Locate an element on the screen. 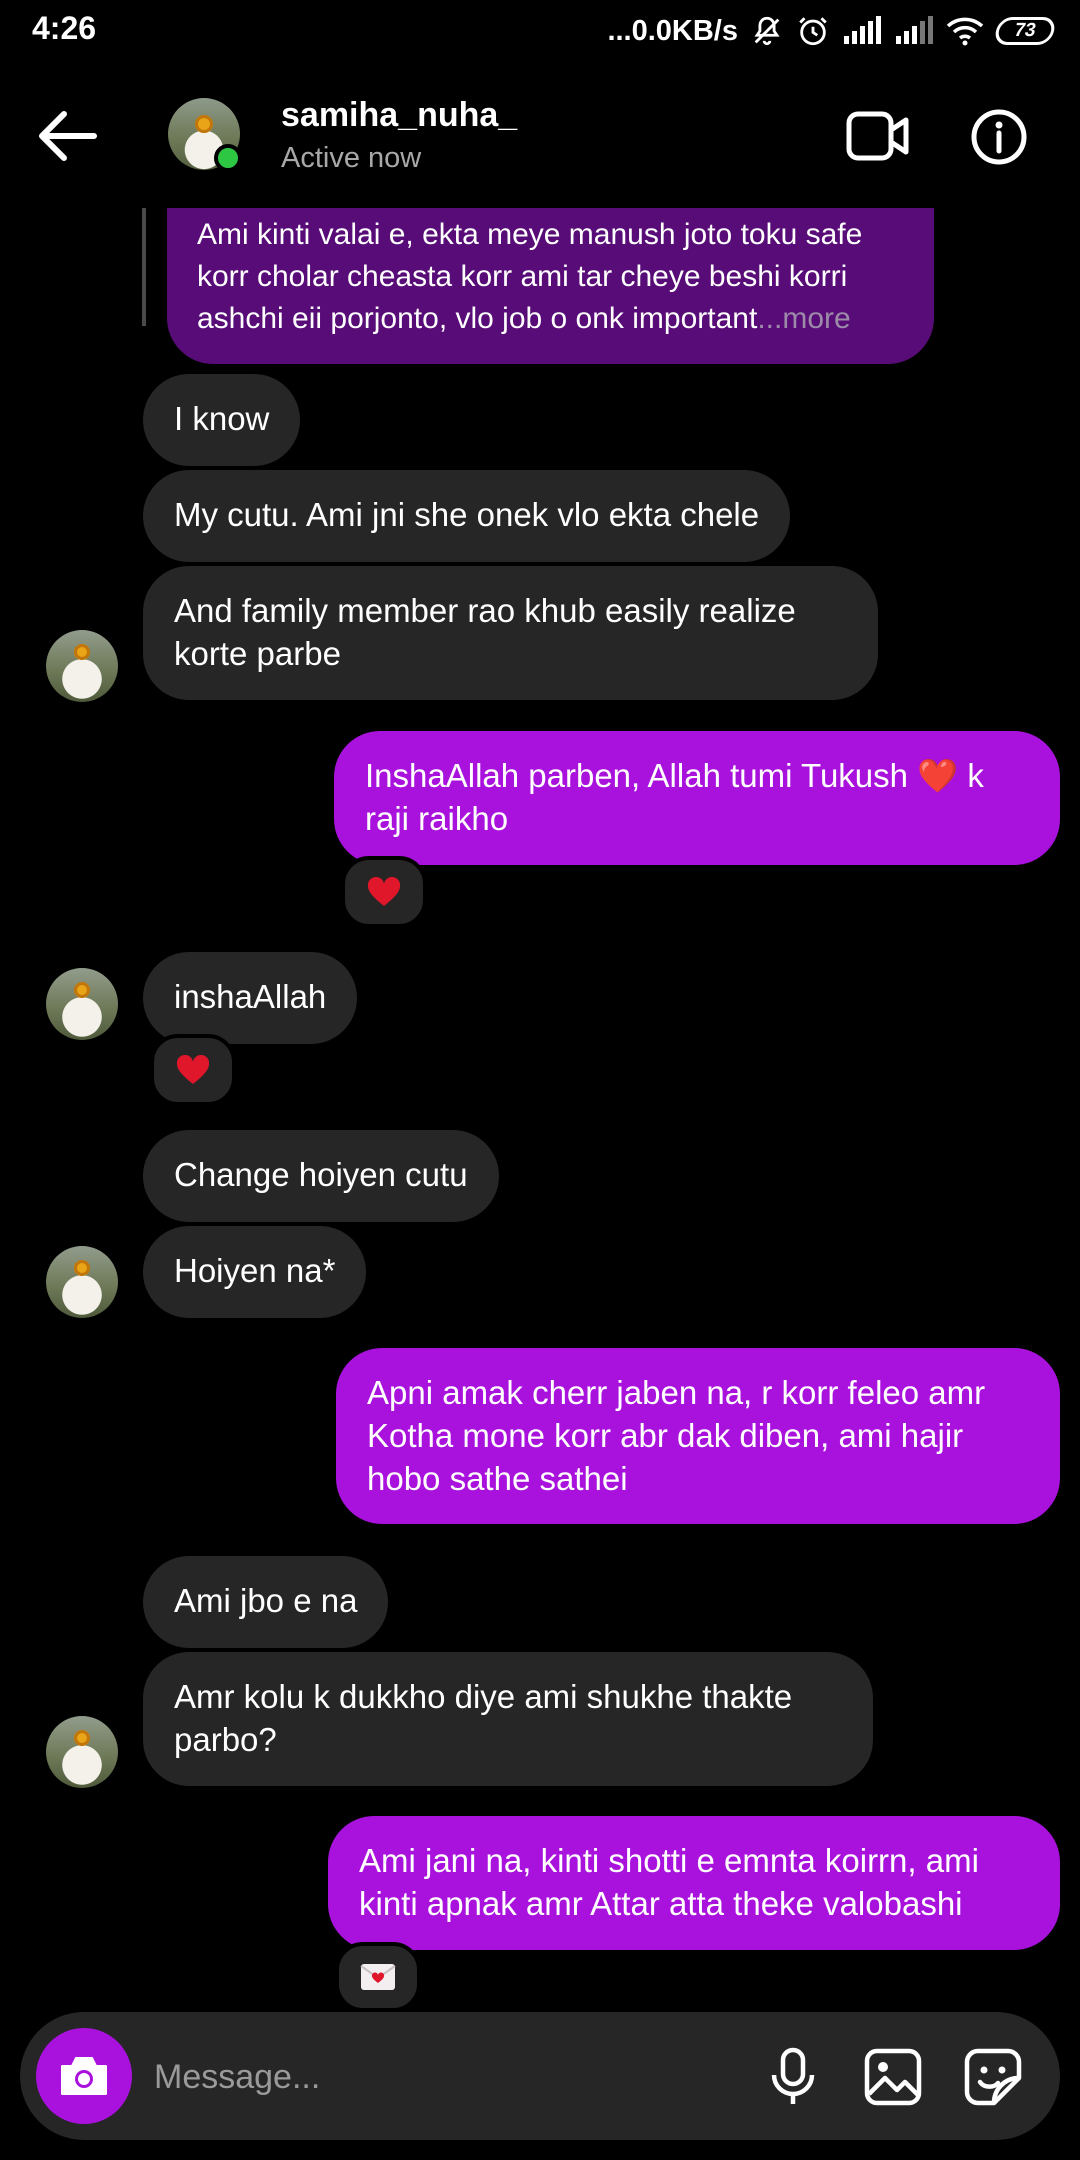  message-incoming: Change hoiyen cutu is located at coordinates (321, 1176).